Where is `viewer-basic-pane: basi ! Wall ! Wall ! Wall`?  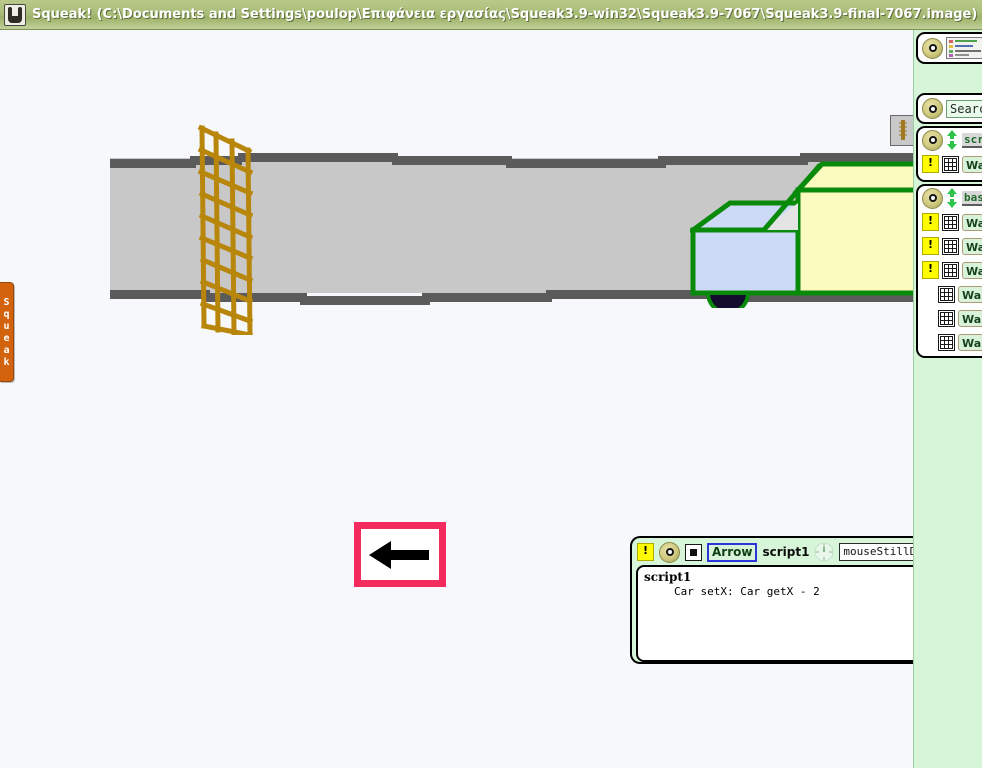 viewer-basic-pane: basi ! Wall ! Wall ! Wall is located at coordinates (949, 271).